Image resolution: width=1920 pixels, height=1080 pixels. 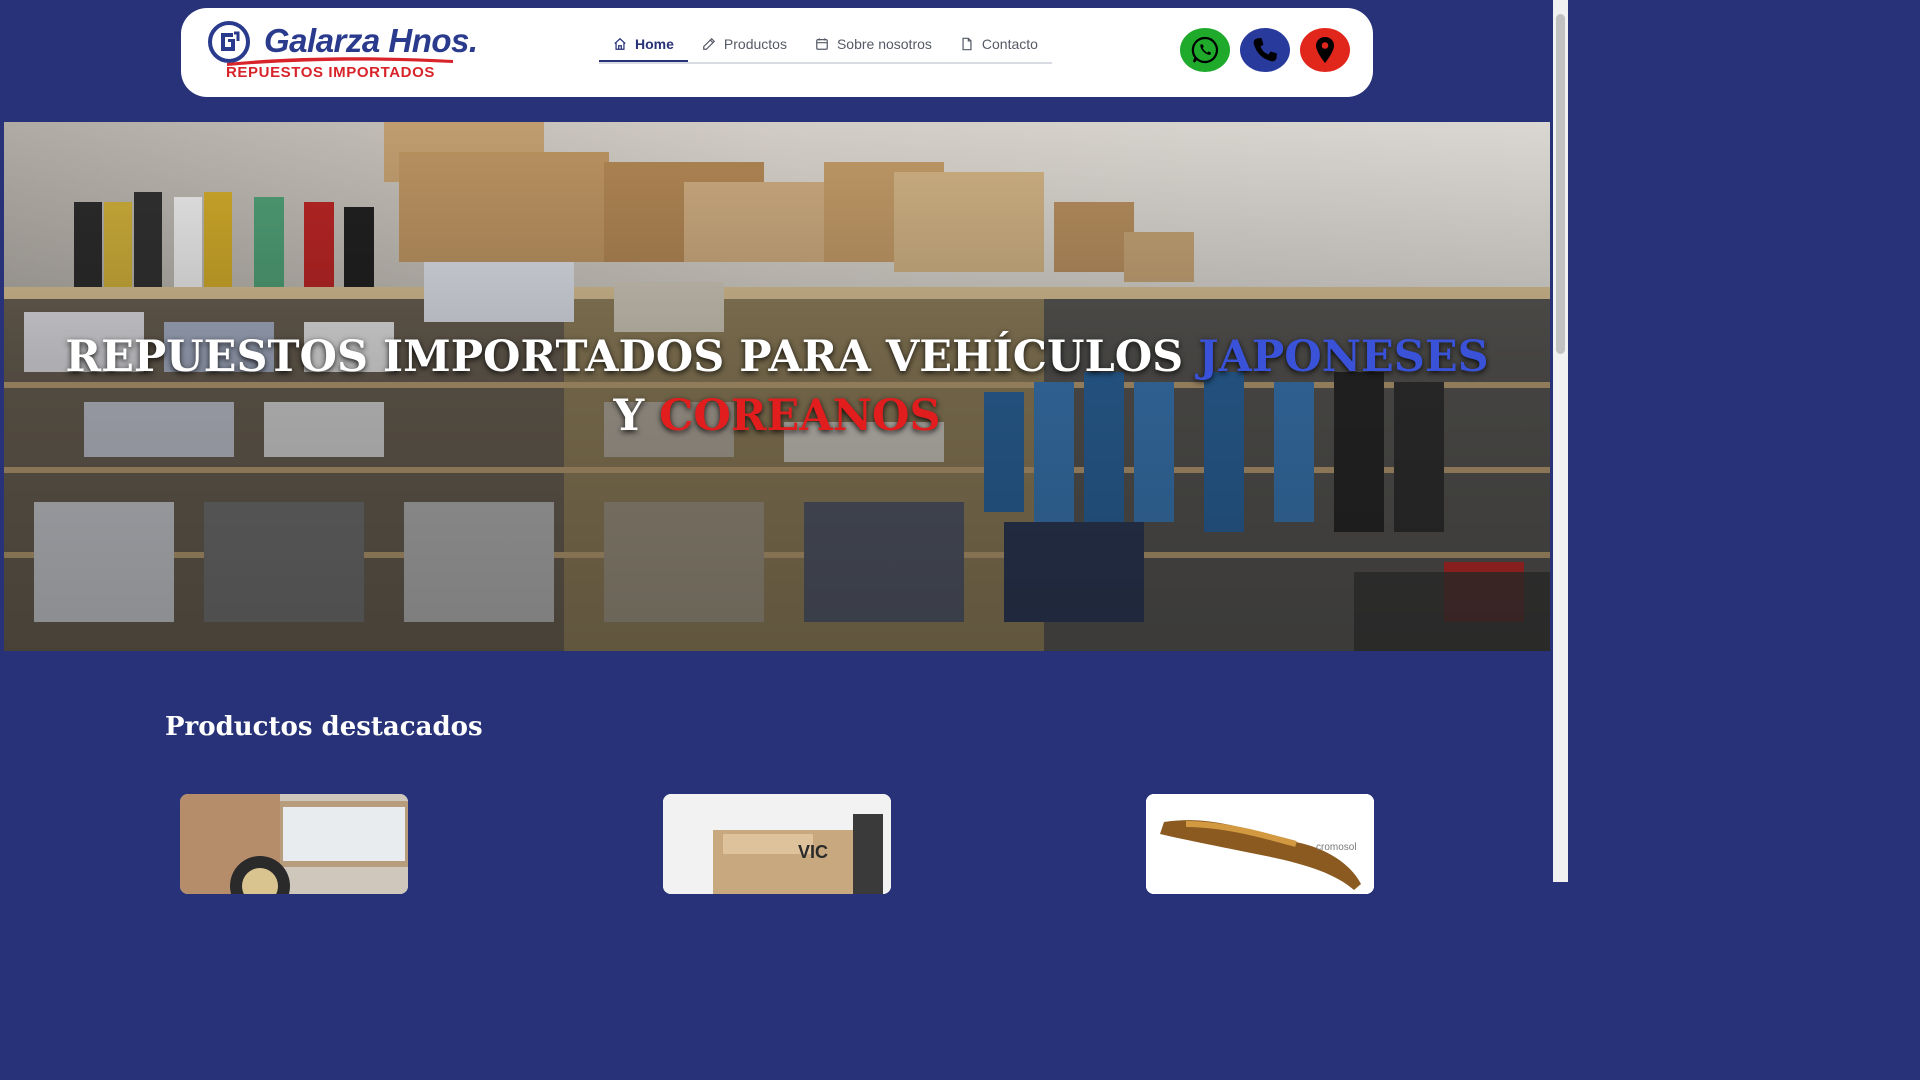 I want to click on logo-brand-text: Galarza Hnos., so click(x=371, y=40).